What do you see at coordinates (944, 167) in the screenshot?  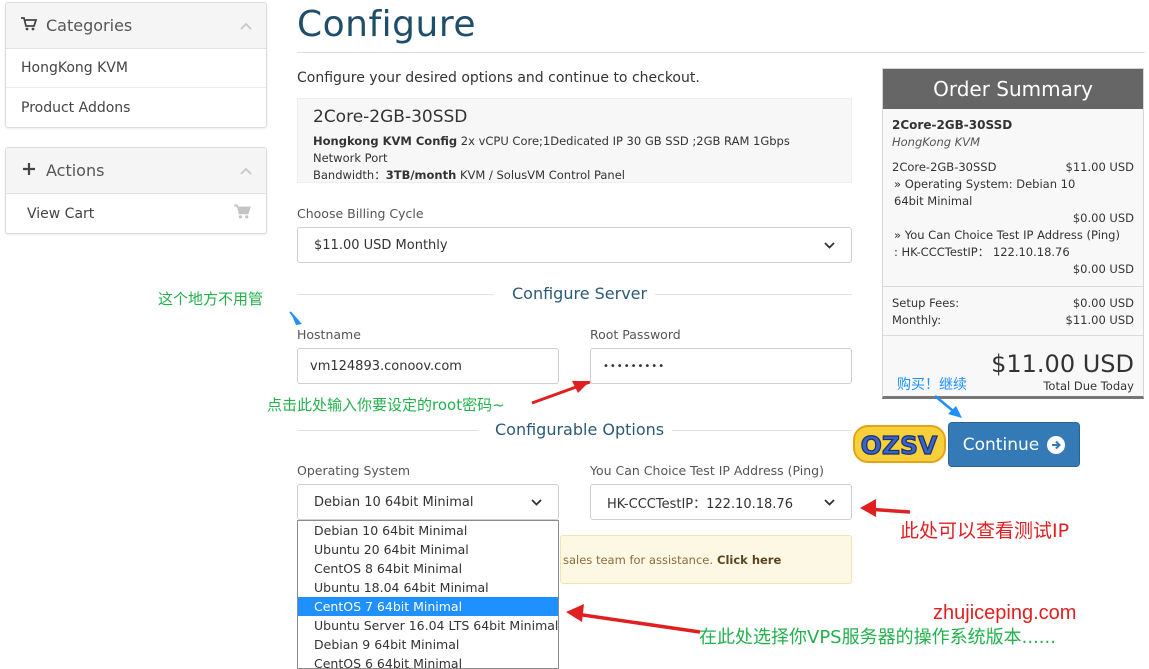 I see `summary-line-item: 2Core-2GB-30SSD` at bounding box center [944, 167].